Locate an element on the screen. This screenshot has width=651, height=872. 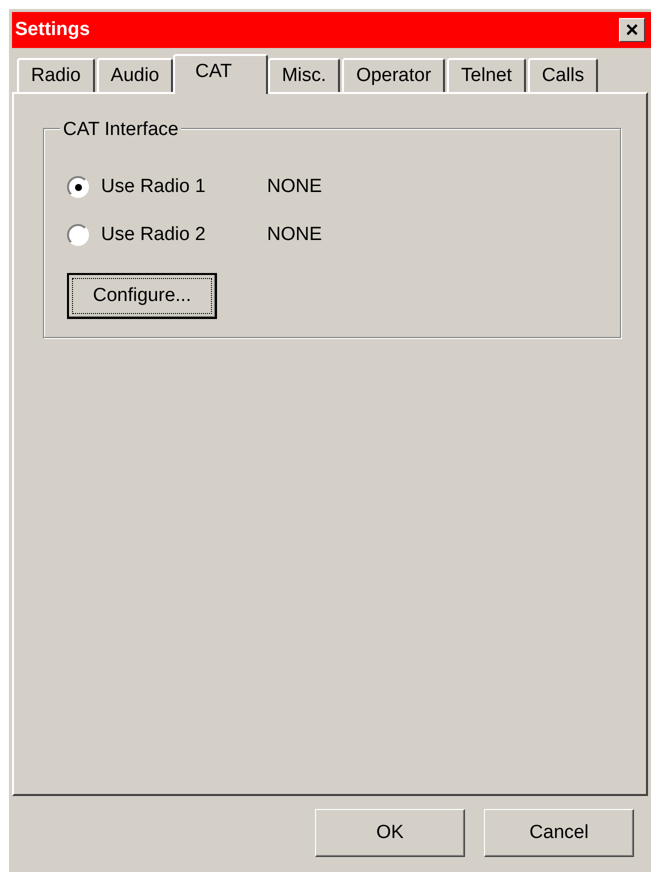
tab: Misc. is located at coordinates (304, 75).